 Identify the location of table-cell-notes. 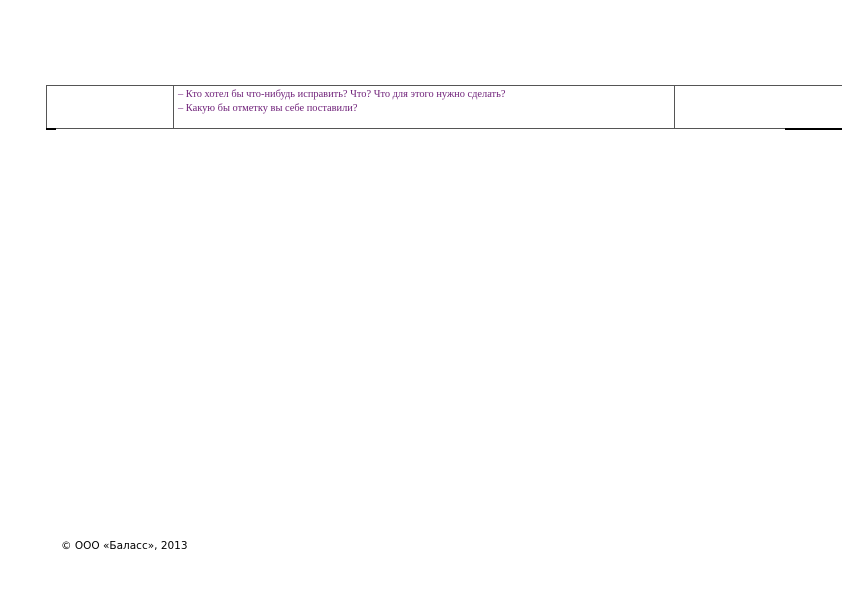
(758, 107).